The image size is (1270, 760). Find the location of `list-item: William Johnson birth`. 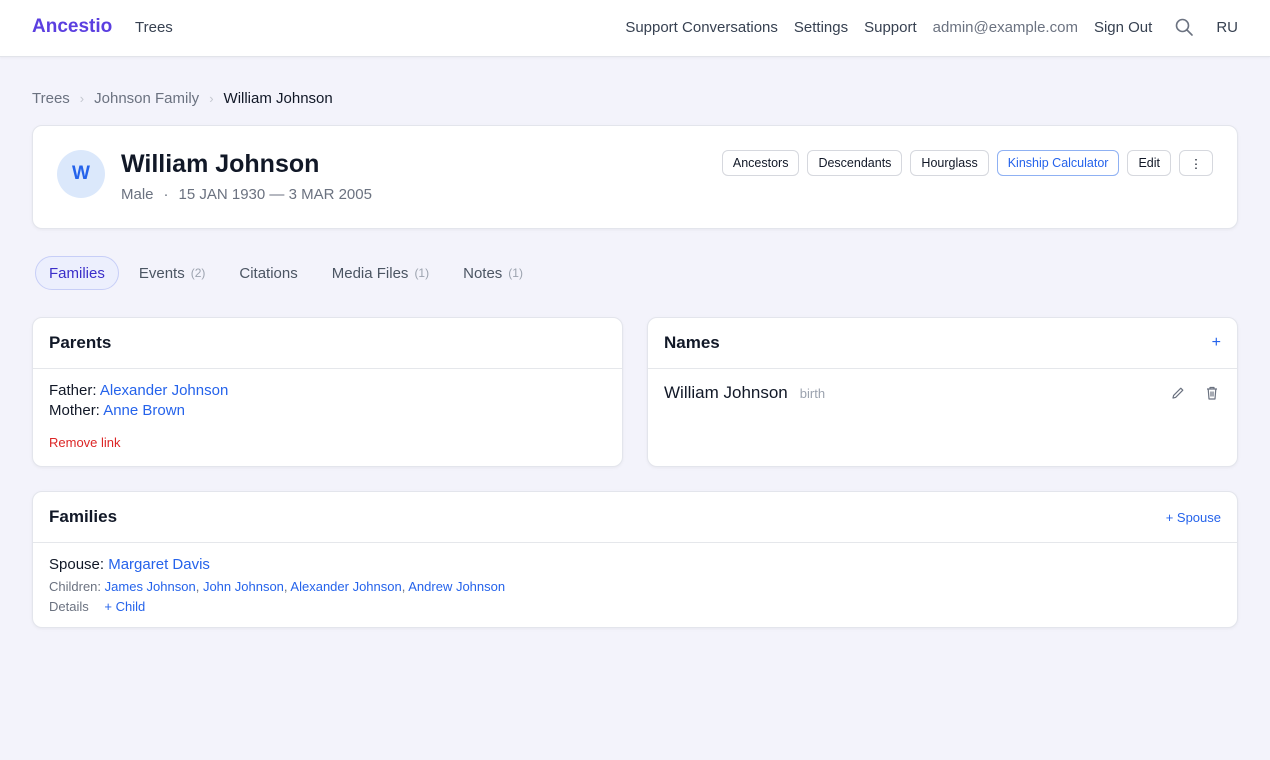

list-item: William Johnson birth is located at coordinates (942, 393).